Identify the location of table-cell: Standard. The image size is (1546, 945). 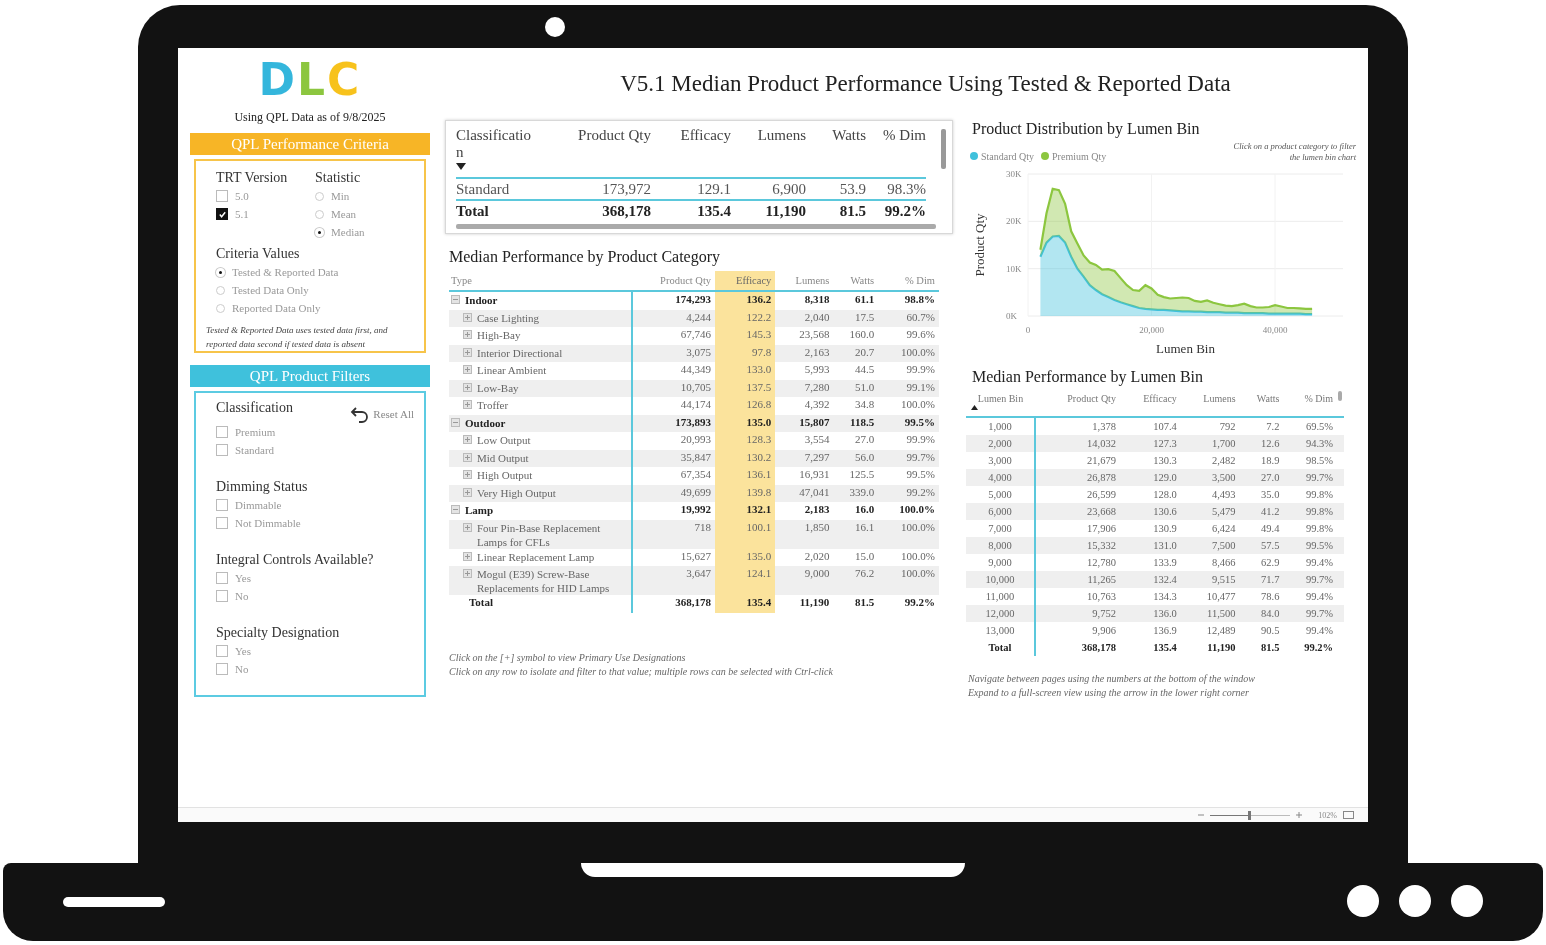
(503, 190).